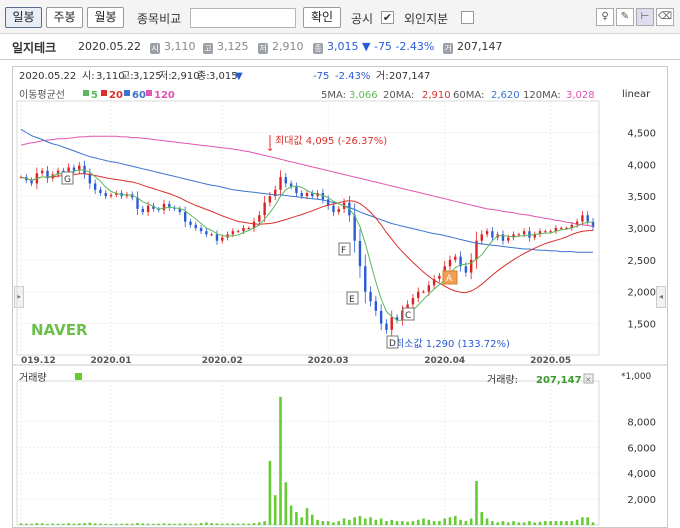 This screenshot has width=680, height=528. What do you see at coordinates (243, 18) in the screenshot?
I see `compare-input` at bounding box center [243, 18].